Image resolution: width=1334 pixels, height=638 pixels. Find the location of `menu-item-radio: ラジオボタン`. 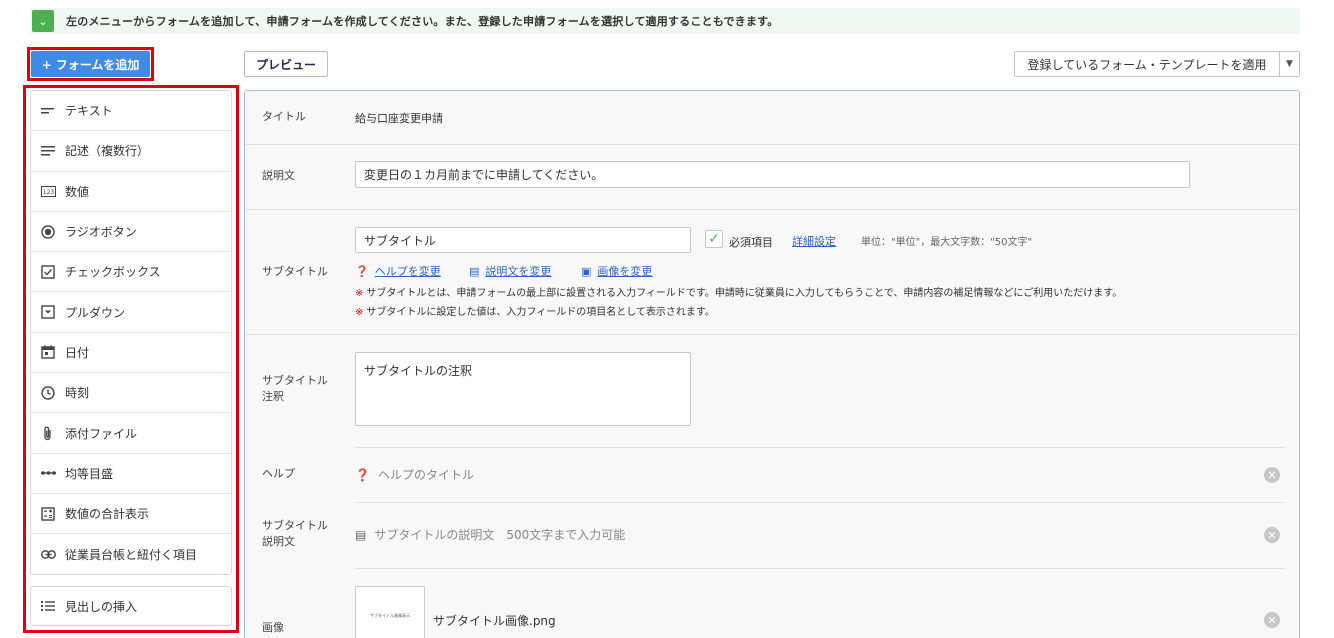

menu-item-radio: ラジオボタン is located at coordinates (131, 232).